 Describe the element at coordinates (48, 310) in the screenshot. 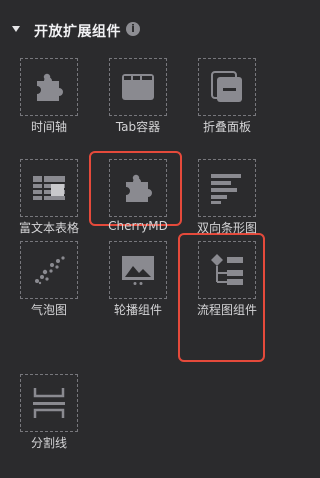

I see `component-label: 气泡图` at that location.